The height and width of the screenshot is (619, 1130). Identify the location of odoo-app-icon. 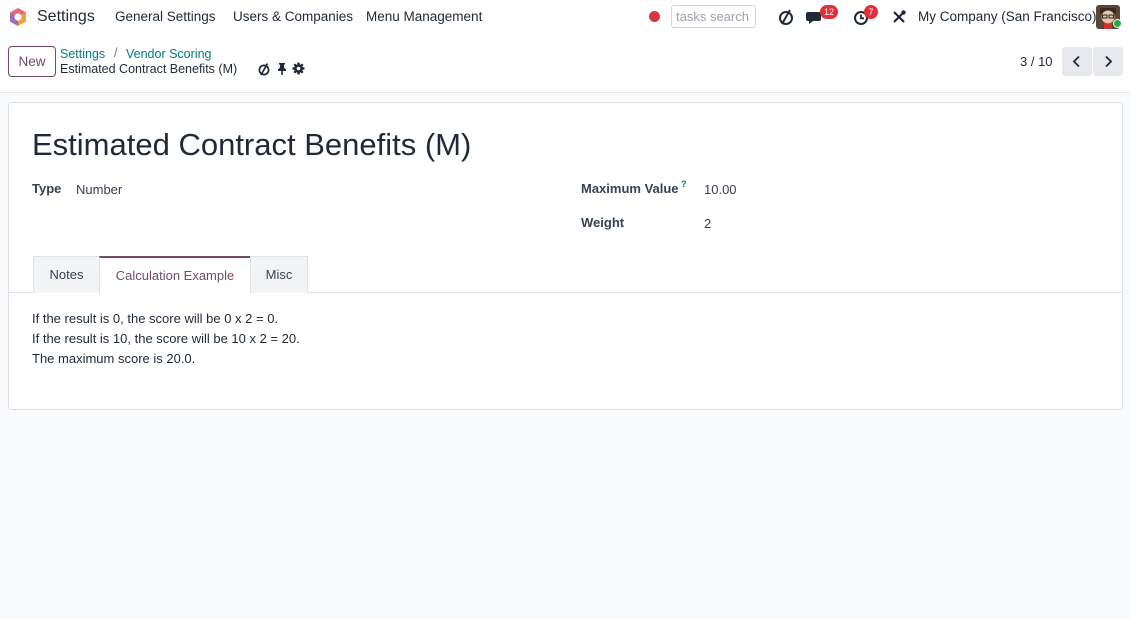
(18, 17).